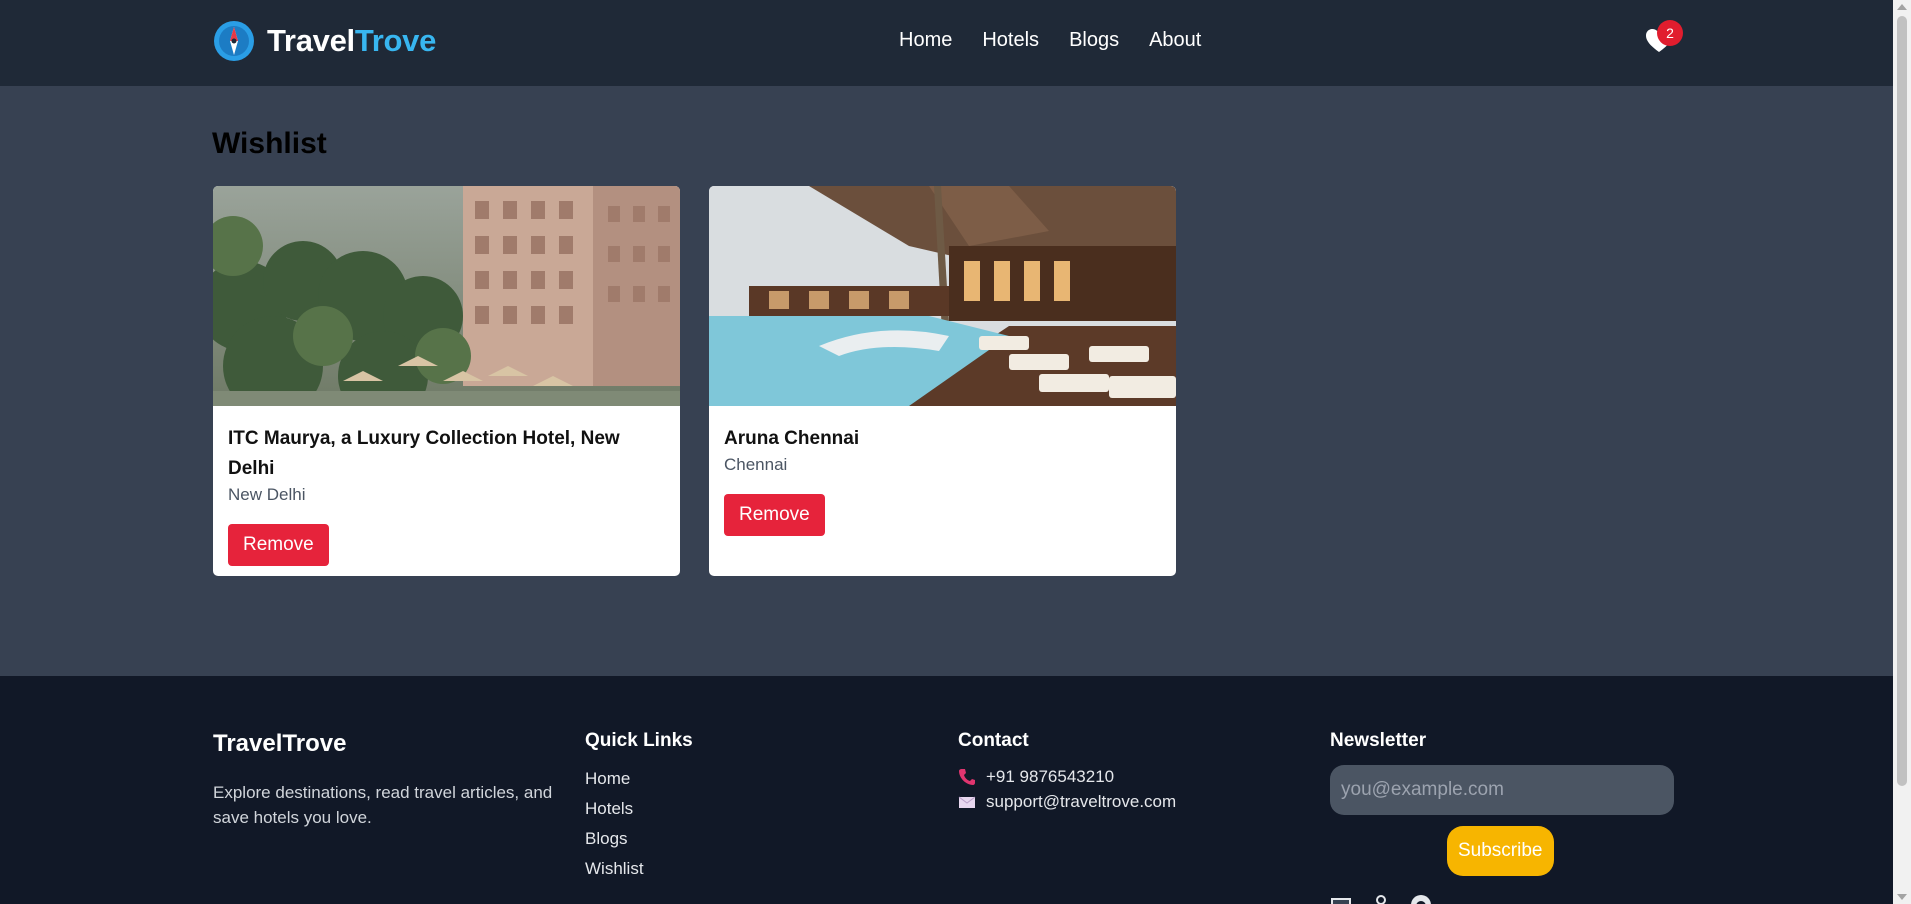  Describe the element at coordinates (234, 41) in the screenshot. I see `compass-icon` at that location.